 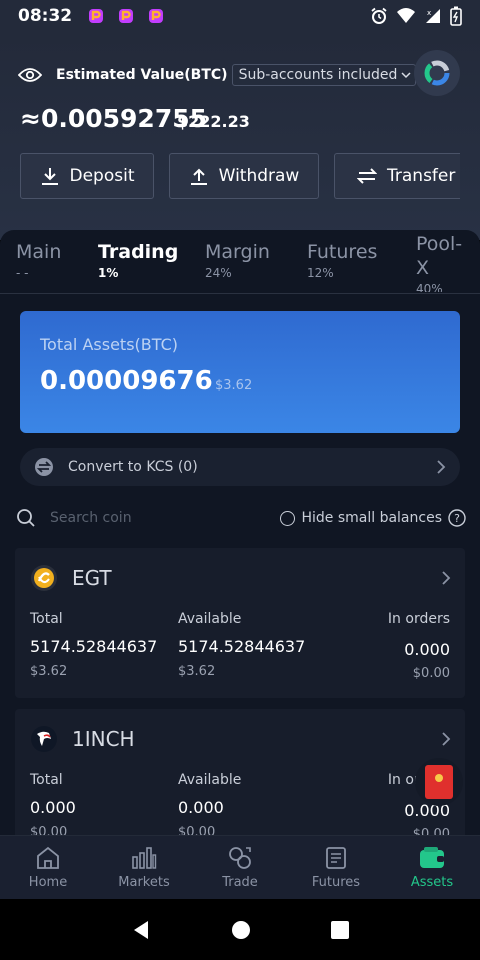 I want to click on tab-pool-x: Pool-X 40%, so click(x=444, y=262).